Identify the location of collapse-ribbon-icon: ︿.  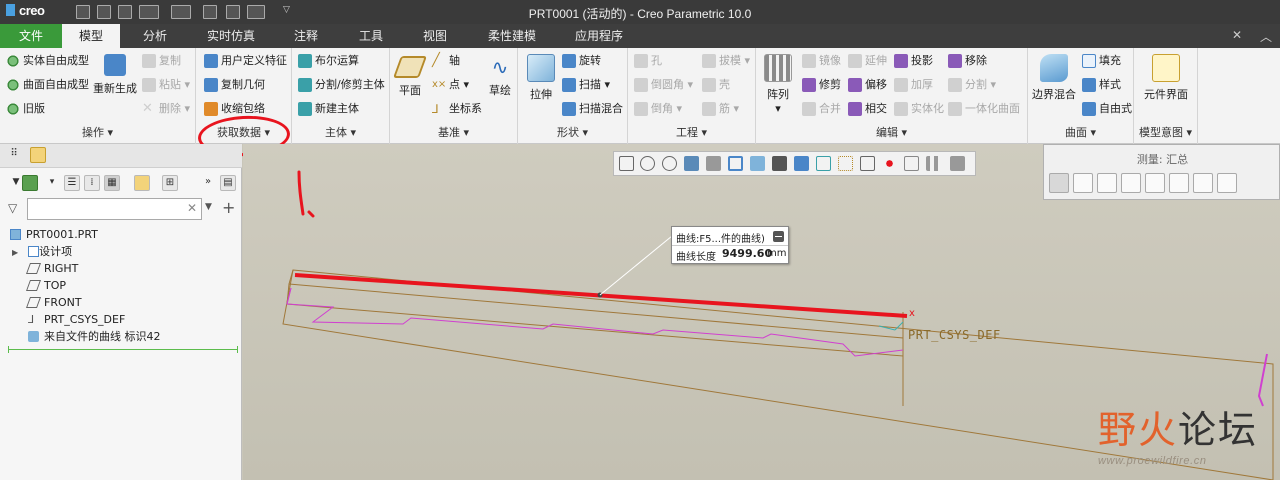
(1266, 36).